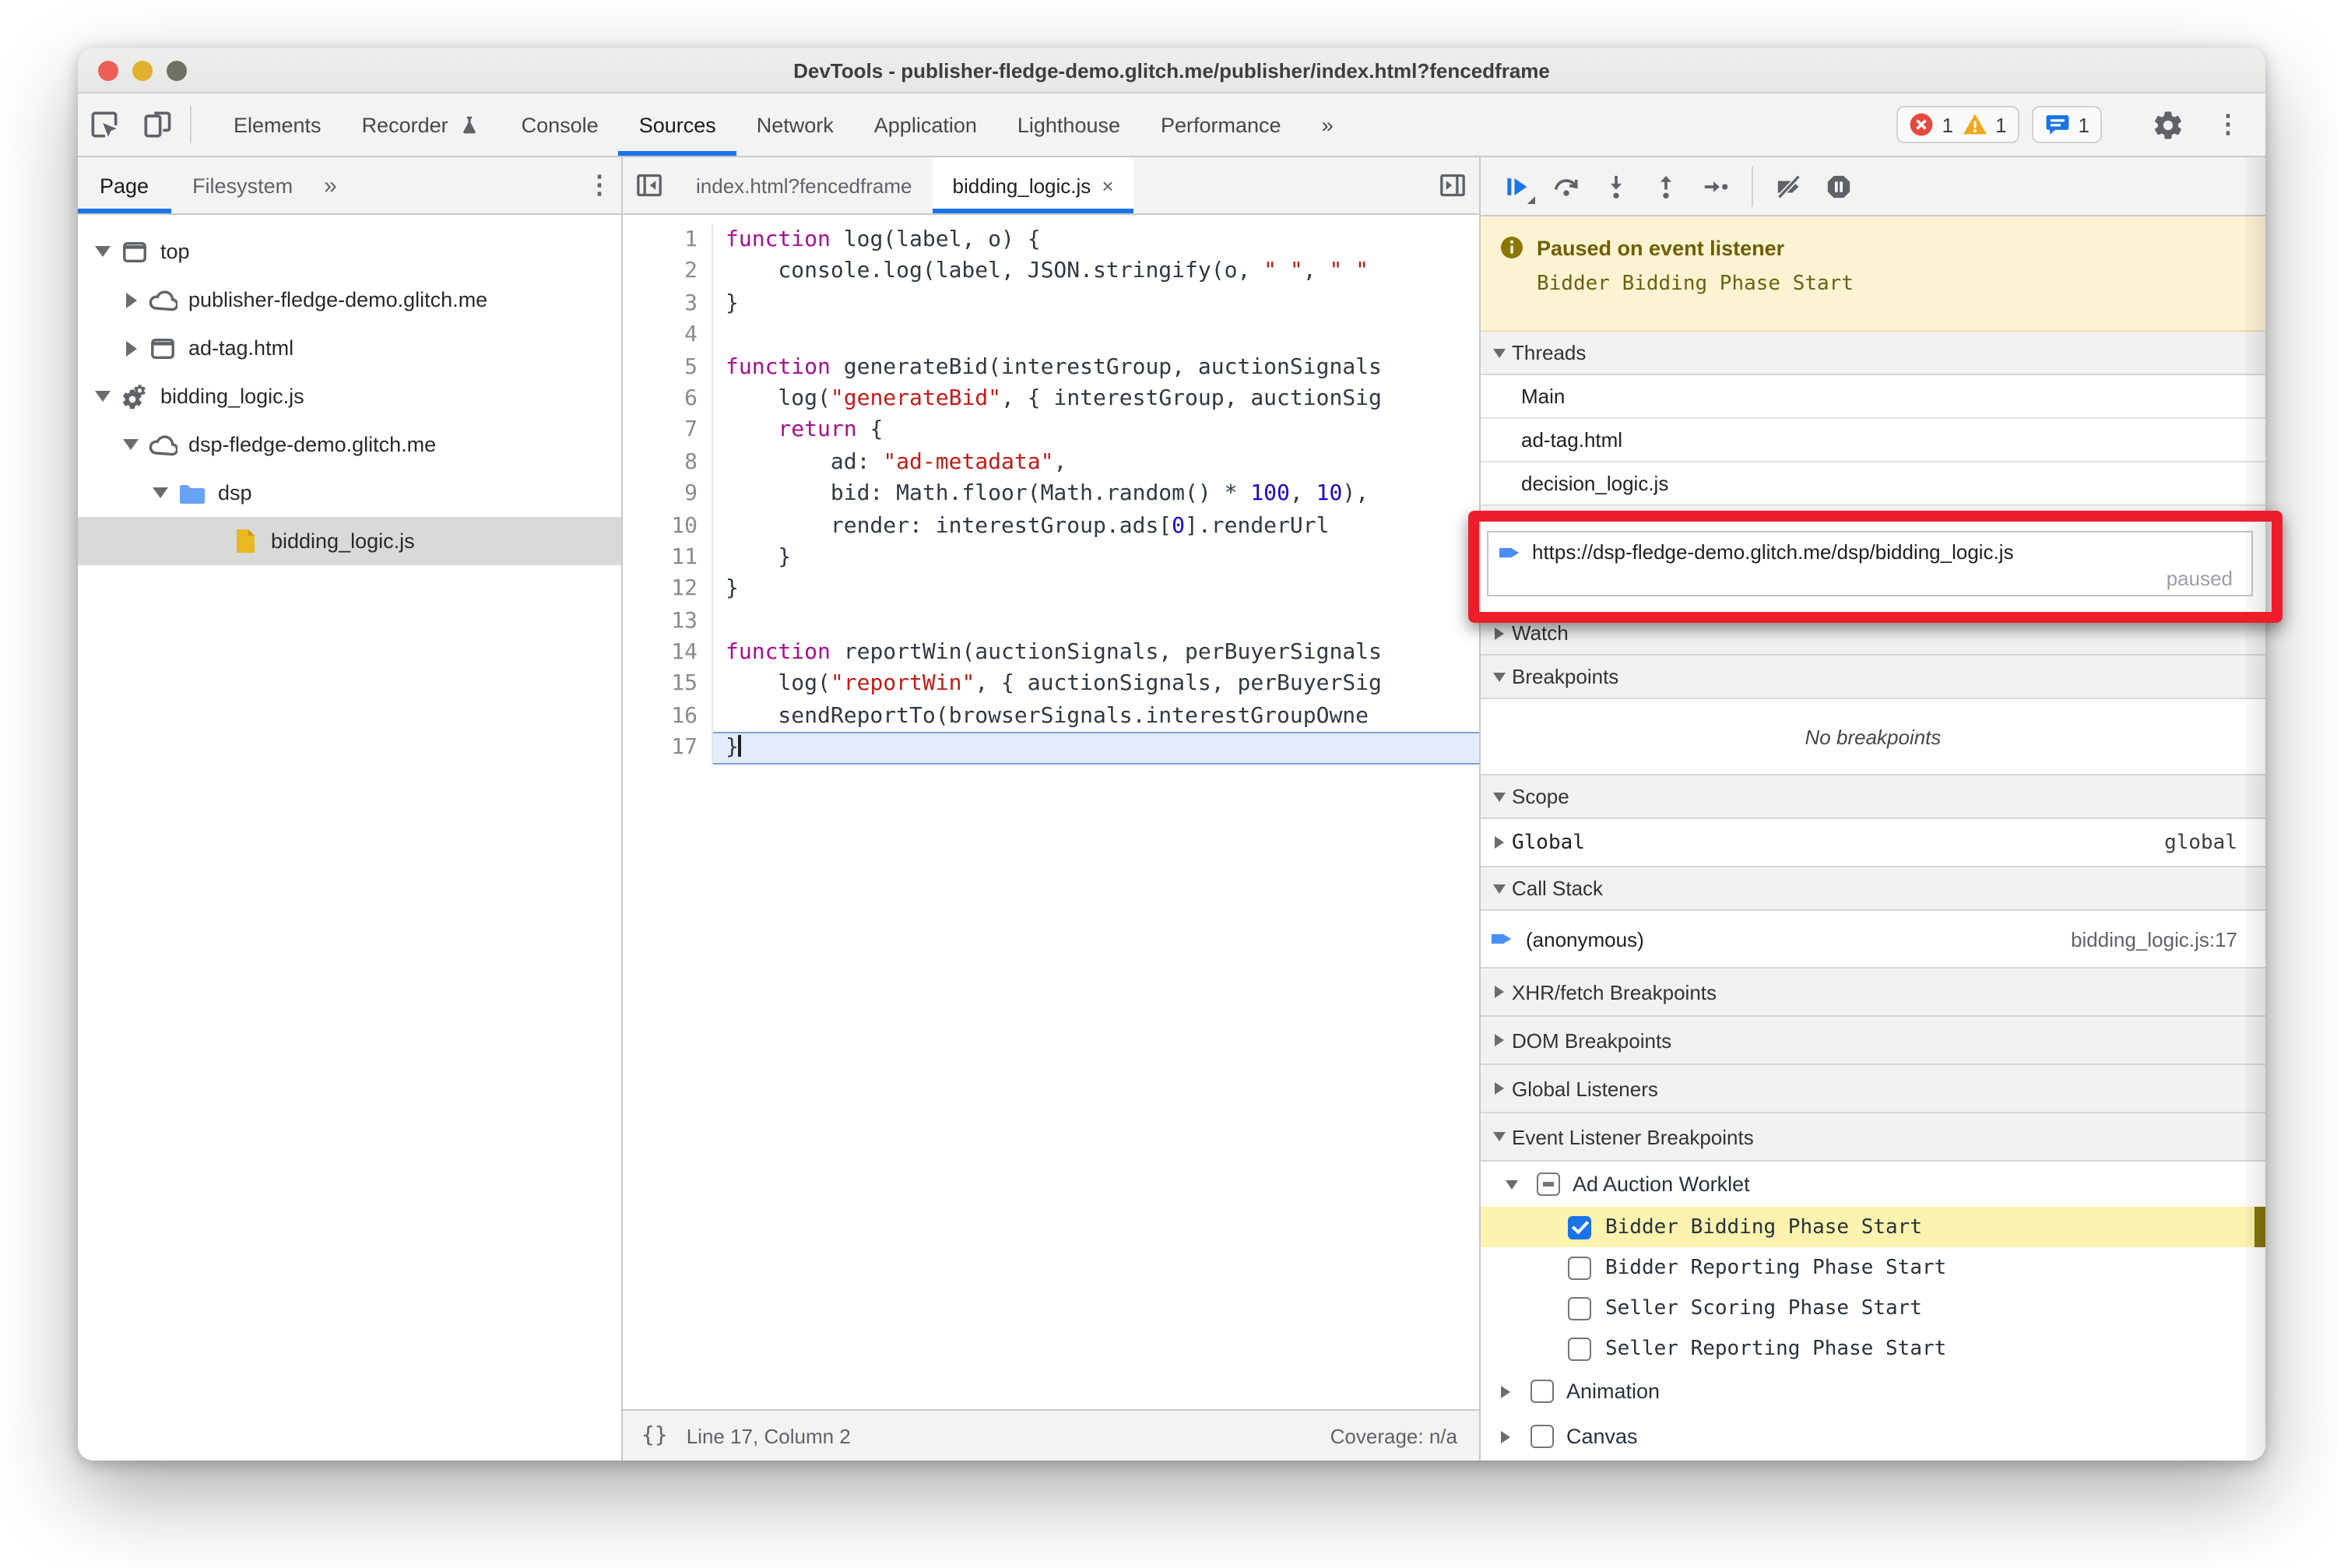 Image resolution: width=2337 pixels, height=1568 pixels. What do you see at coordinates (1873, 1227) in the screenshot?
I see `breakpoint-bidder-bidding-phase-start: Bidder Bidding Phase Start` at bounding box center [1873, 1227].